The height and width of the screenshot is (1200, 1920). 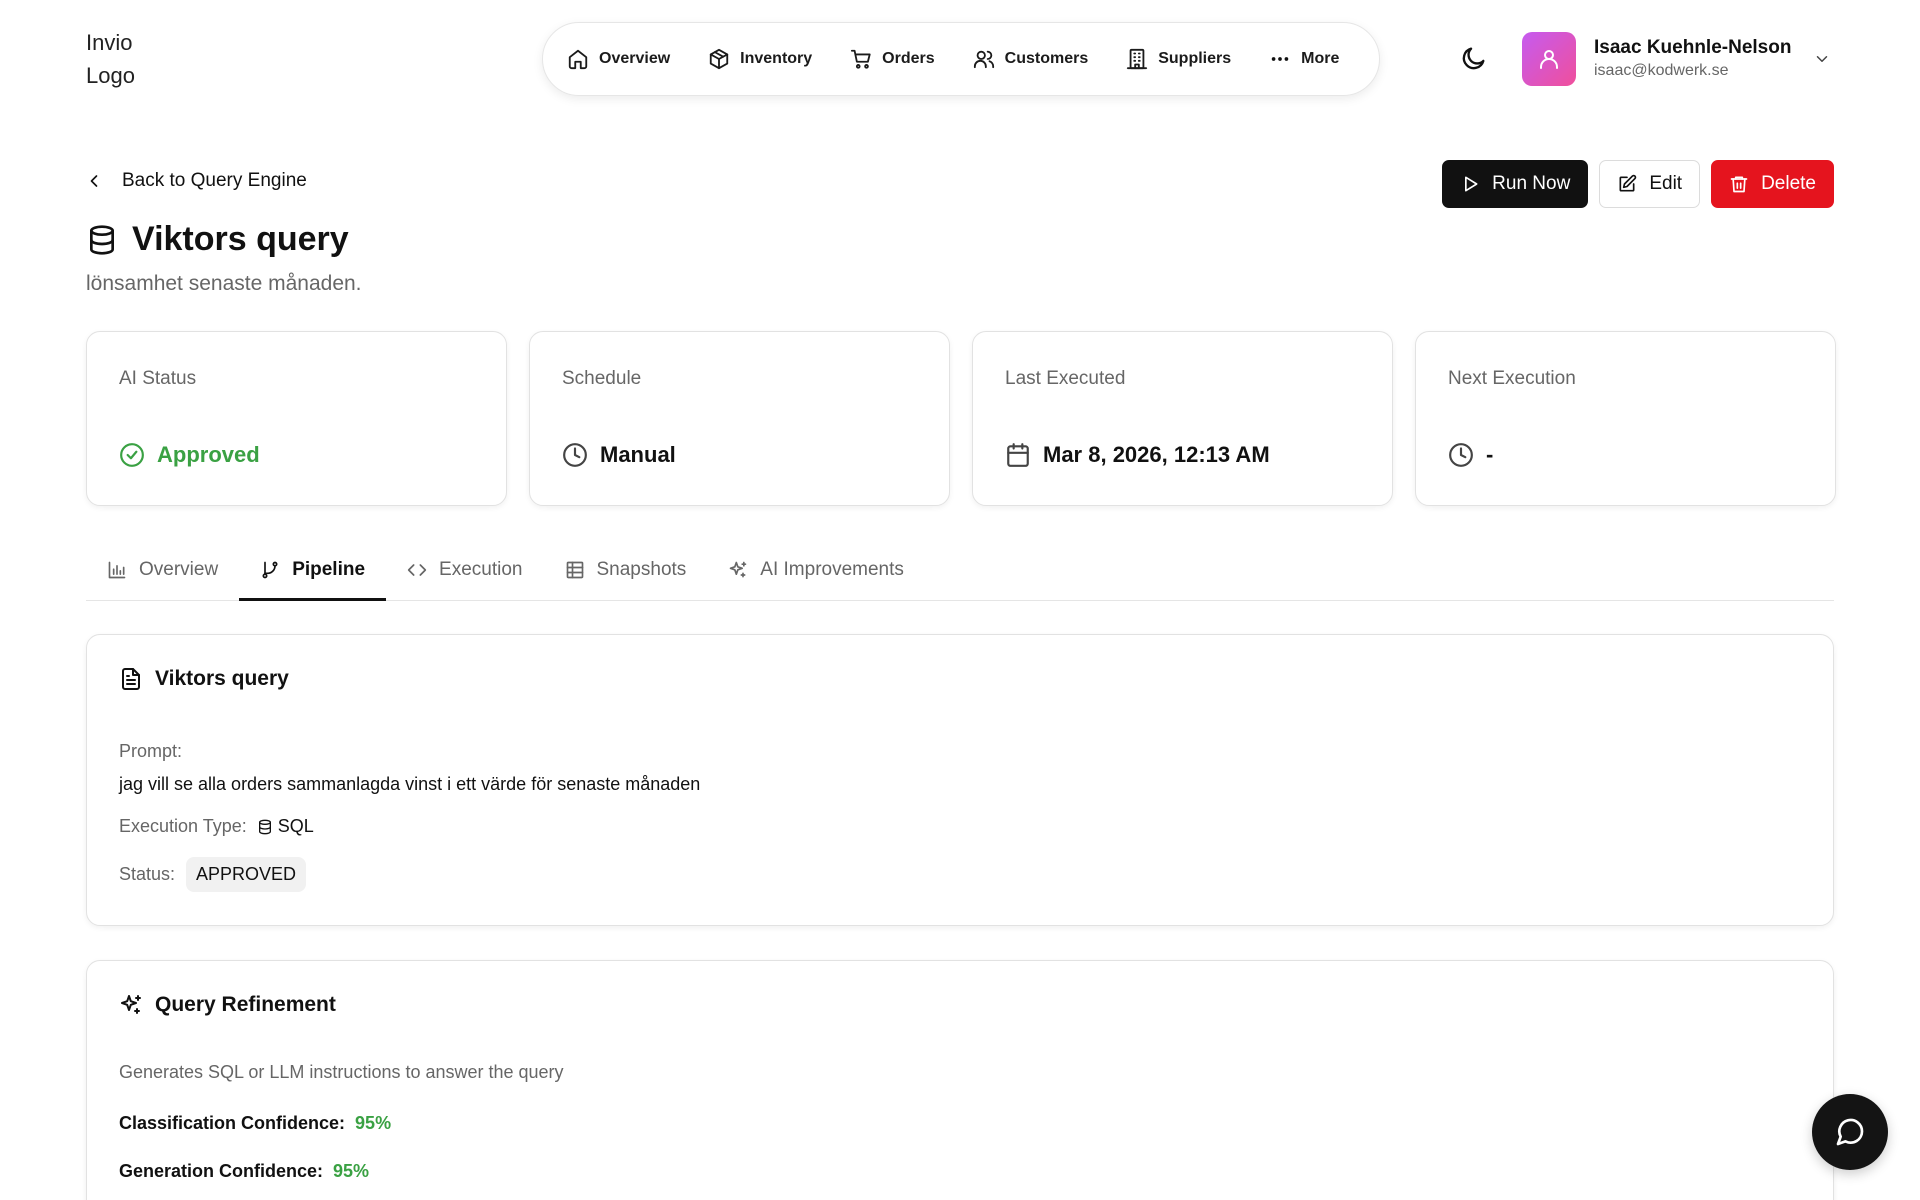 What do you see at coordinates (1512, 378) in the screenshot?
I see `card-label: Next Execution` at bounding box center [1512, 378].